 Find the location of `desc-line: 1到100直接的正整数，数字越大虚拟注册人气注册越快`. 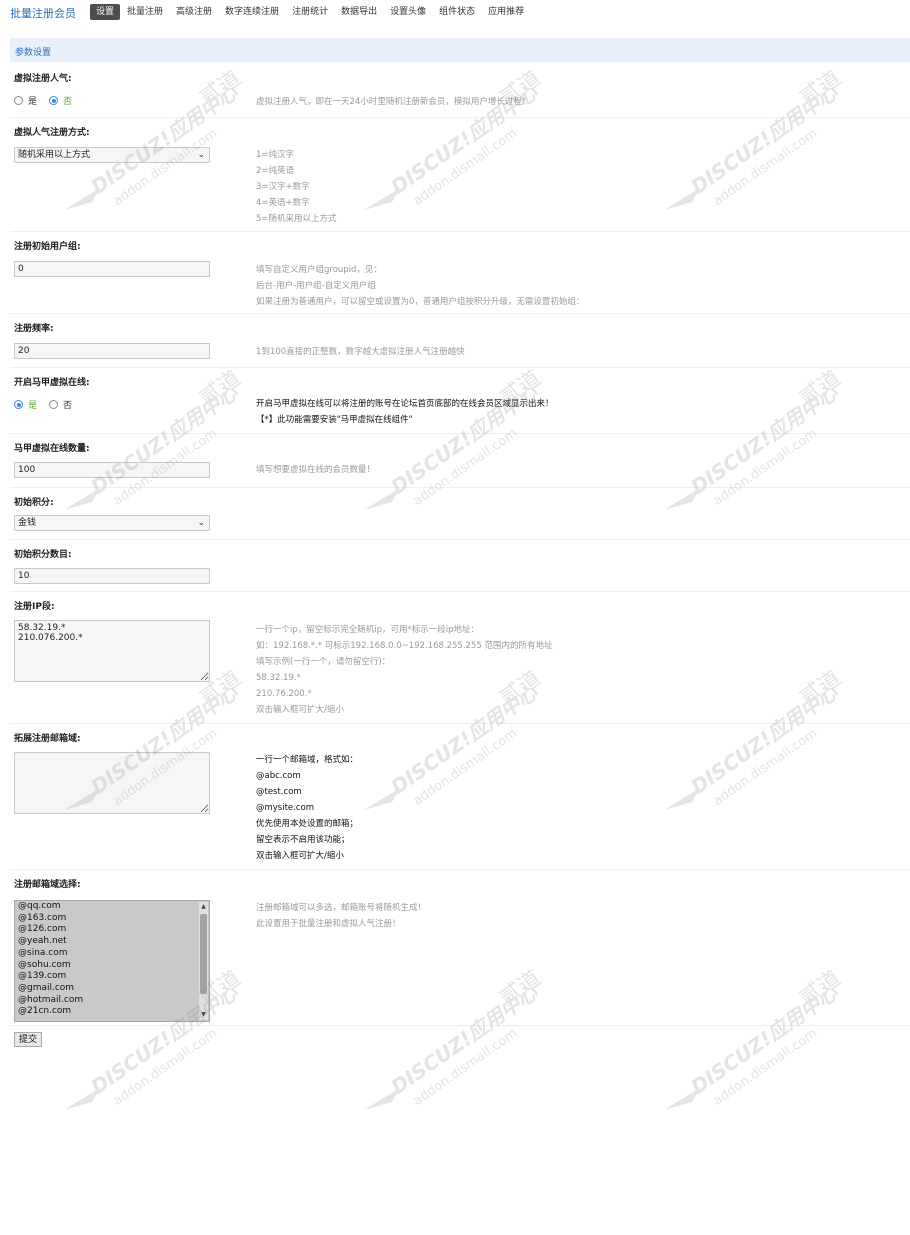

desc-line: 1到100直接的正整数，数字越大虚拟注册人气注册越快 is located at coordinates (360, 352).